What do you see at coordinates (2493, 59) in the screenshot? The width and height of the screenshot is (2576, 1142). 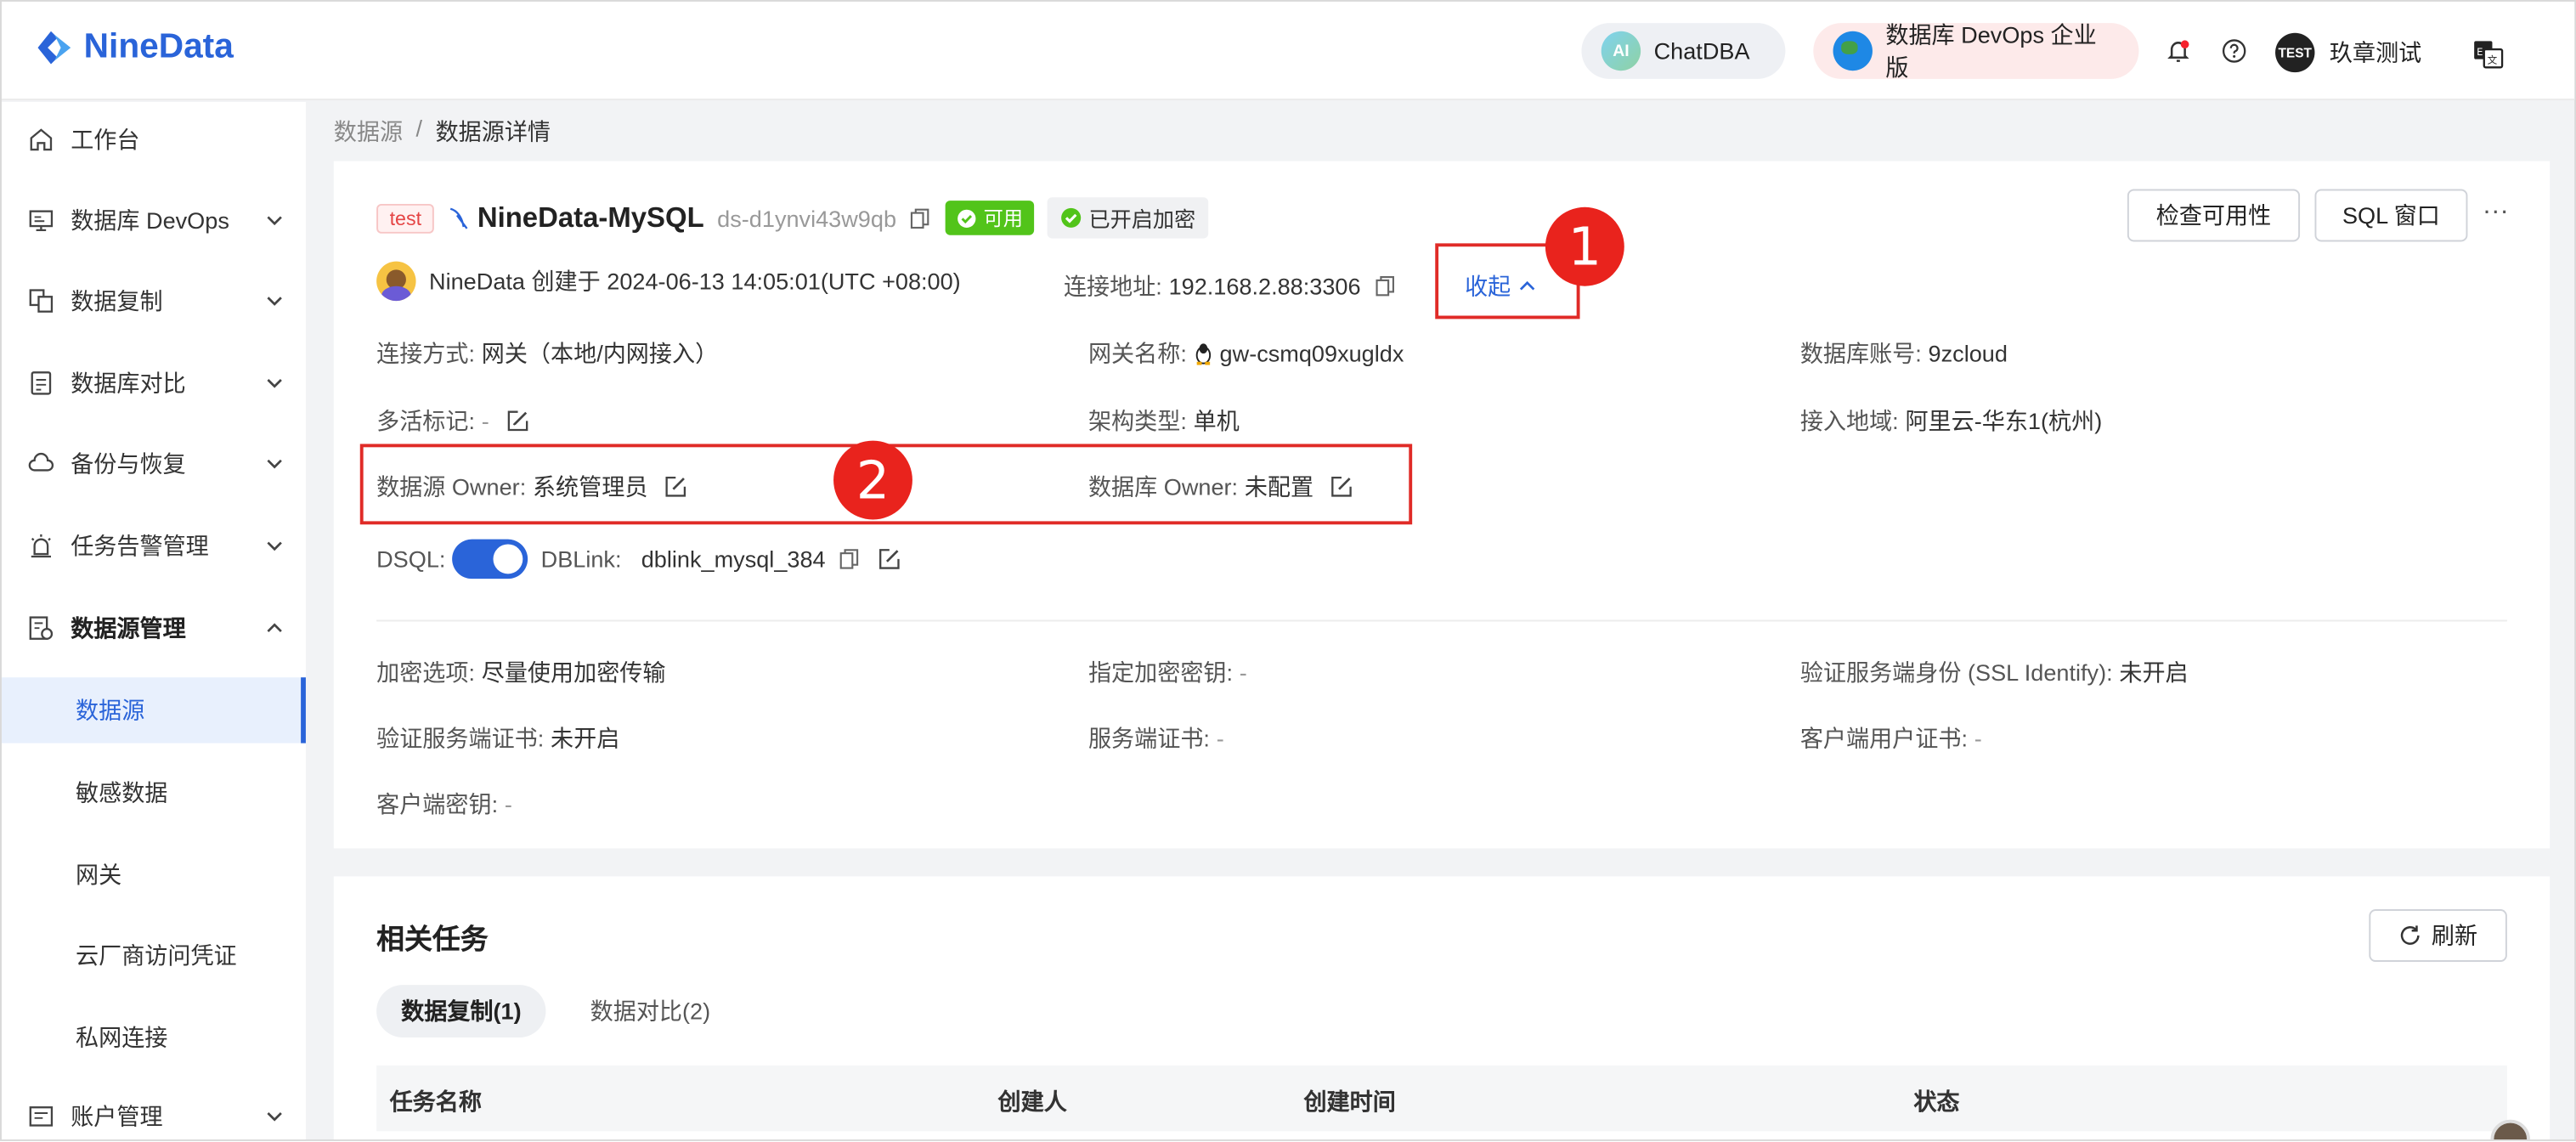 I see `svg-text: 文` at bounding box center [2493, 59].